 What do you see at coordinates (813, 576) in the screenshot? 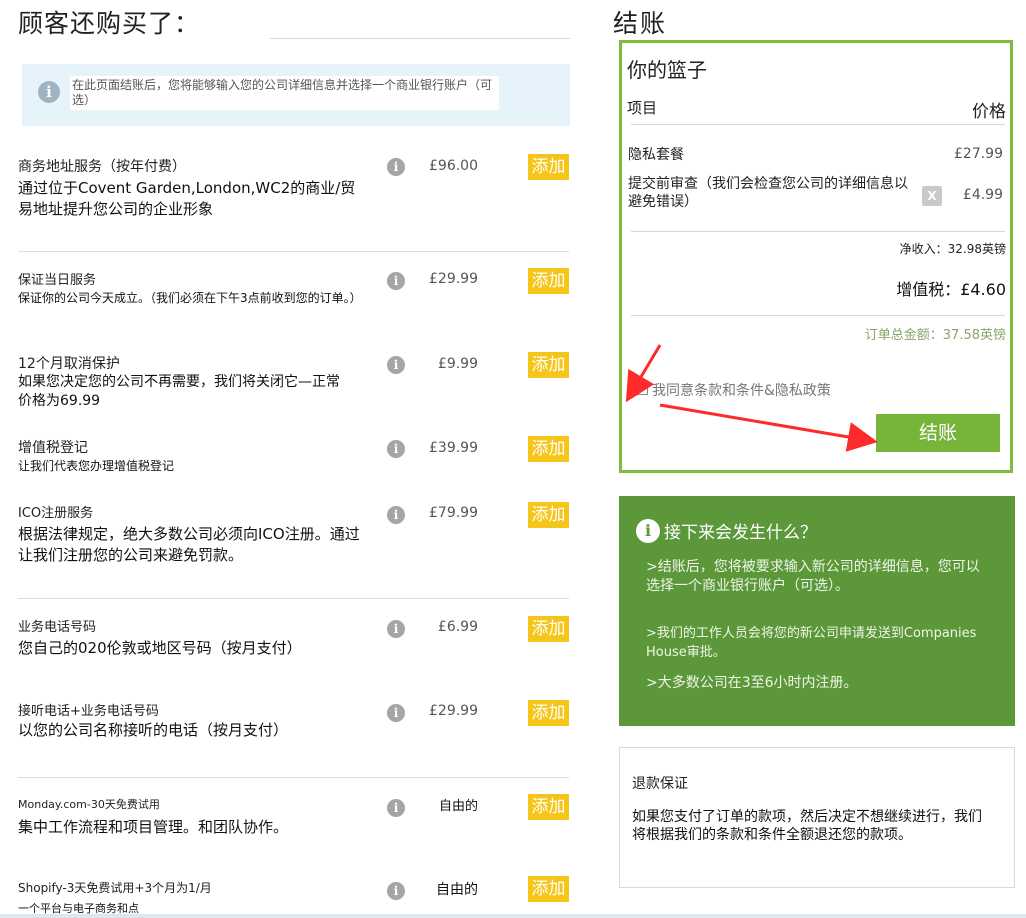
I see `next-step-1: >结账后，您将被要求输入新公司的详细信息，您可以选择一个商业银行账户（可选）。` at bounding box center [813, 576].